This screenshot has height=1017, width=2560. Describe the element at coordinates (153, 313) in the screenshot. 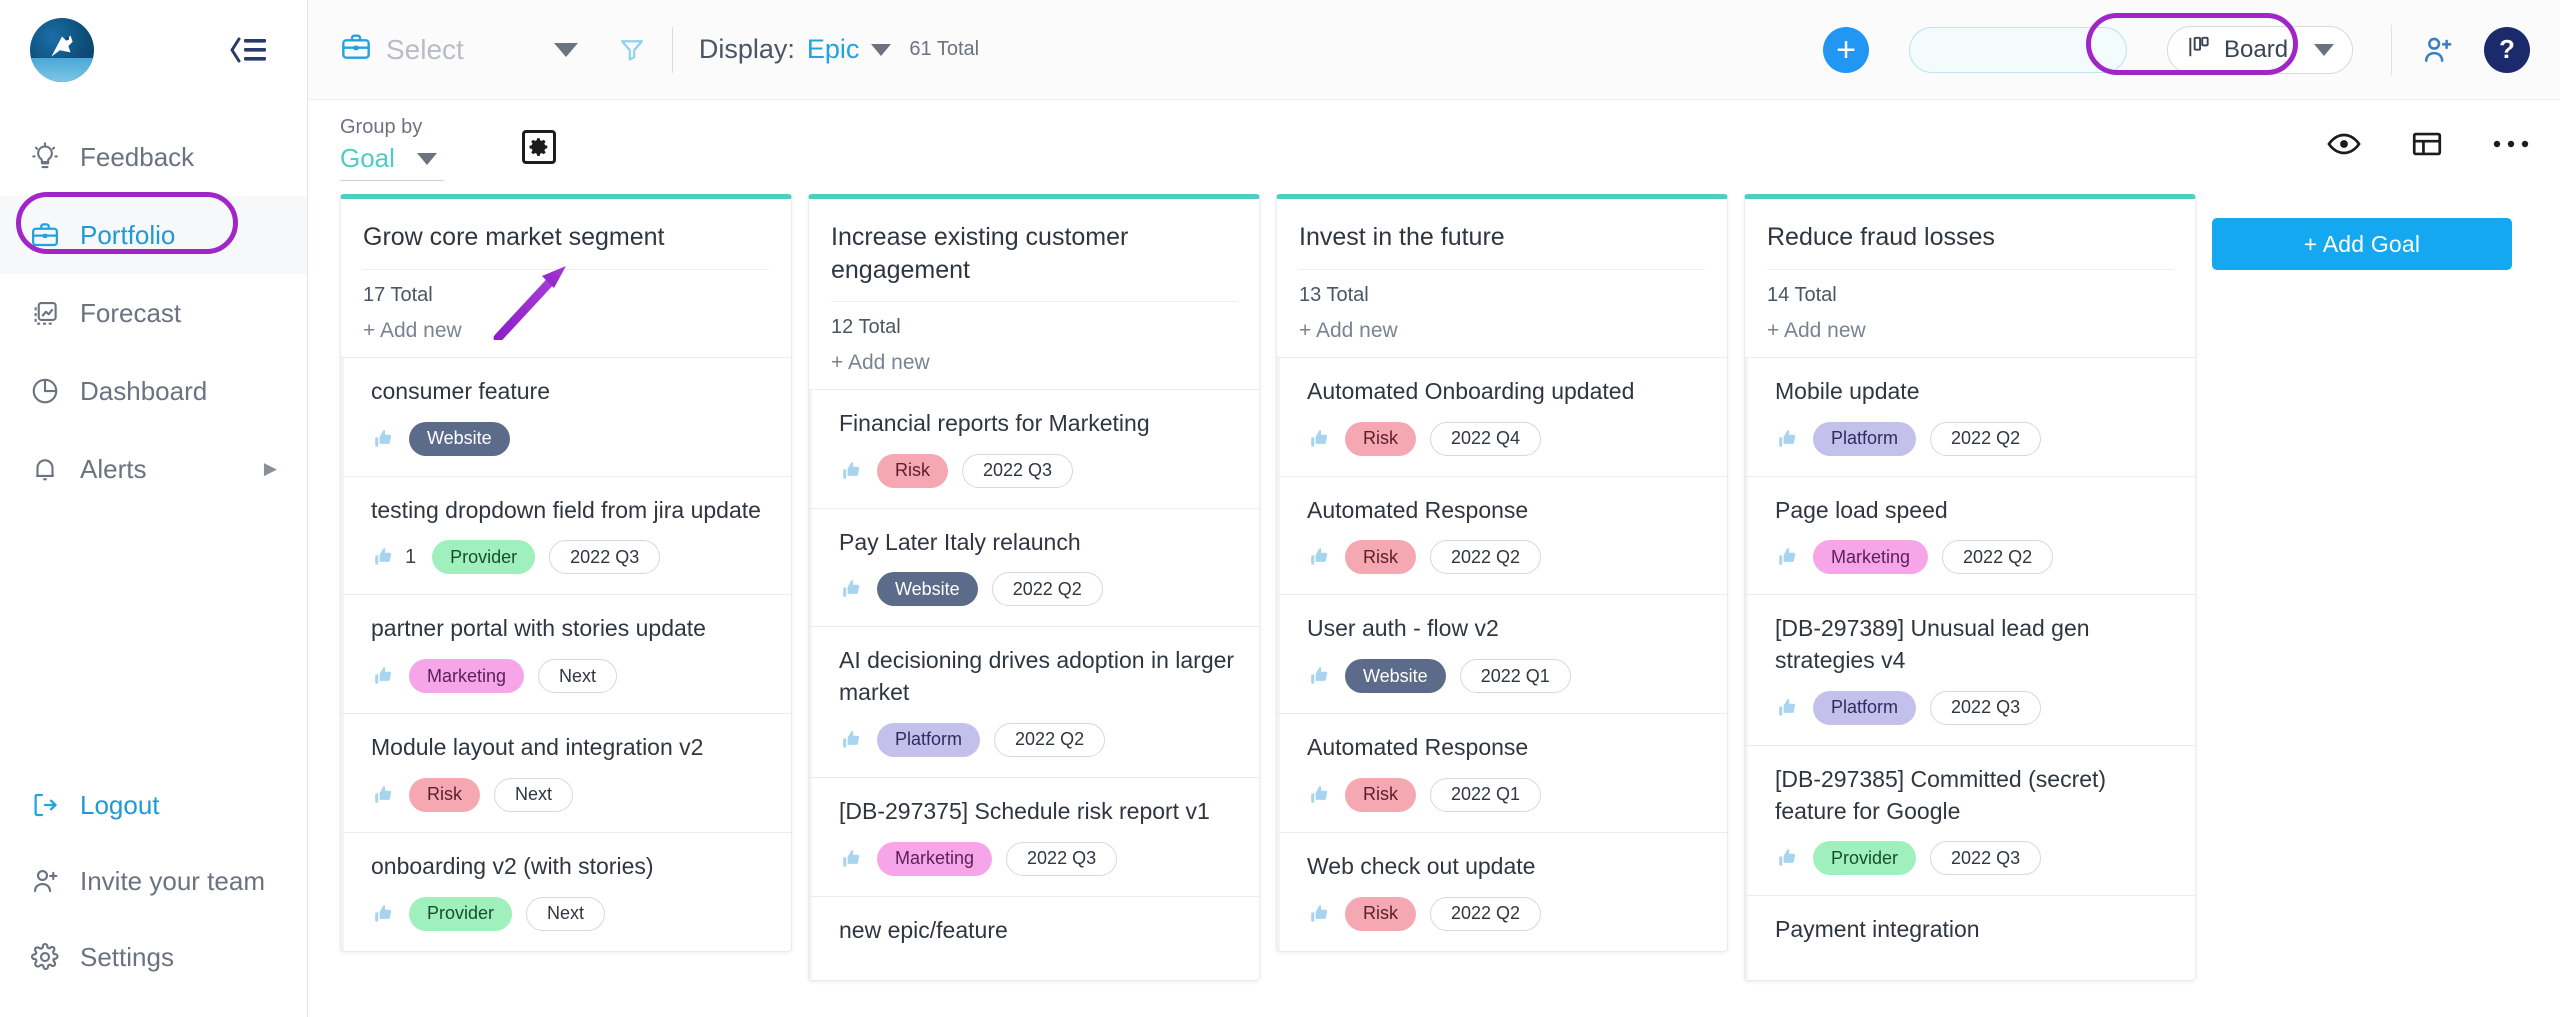

I see `sidebar-item-forecast: Forecast` at that location.